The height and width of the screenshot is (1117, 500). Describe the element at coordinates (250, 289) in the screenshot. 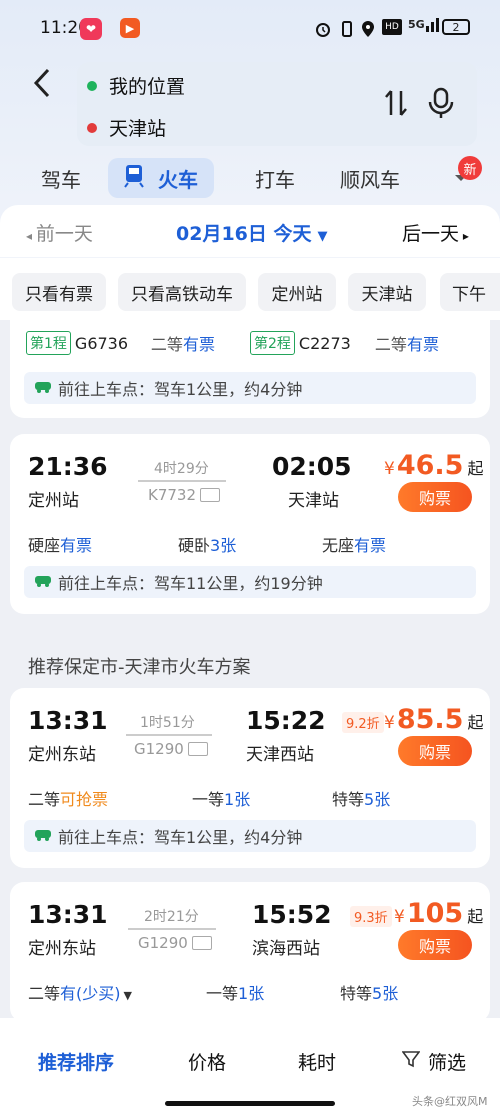

I see `filter-chips: 只看有票 只看高铁动车 定州站 天津站 下午` at that location.